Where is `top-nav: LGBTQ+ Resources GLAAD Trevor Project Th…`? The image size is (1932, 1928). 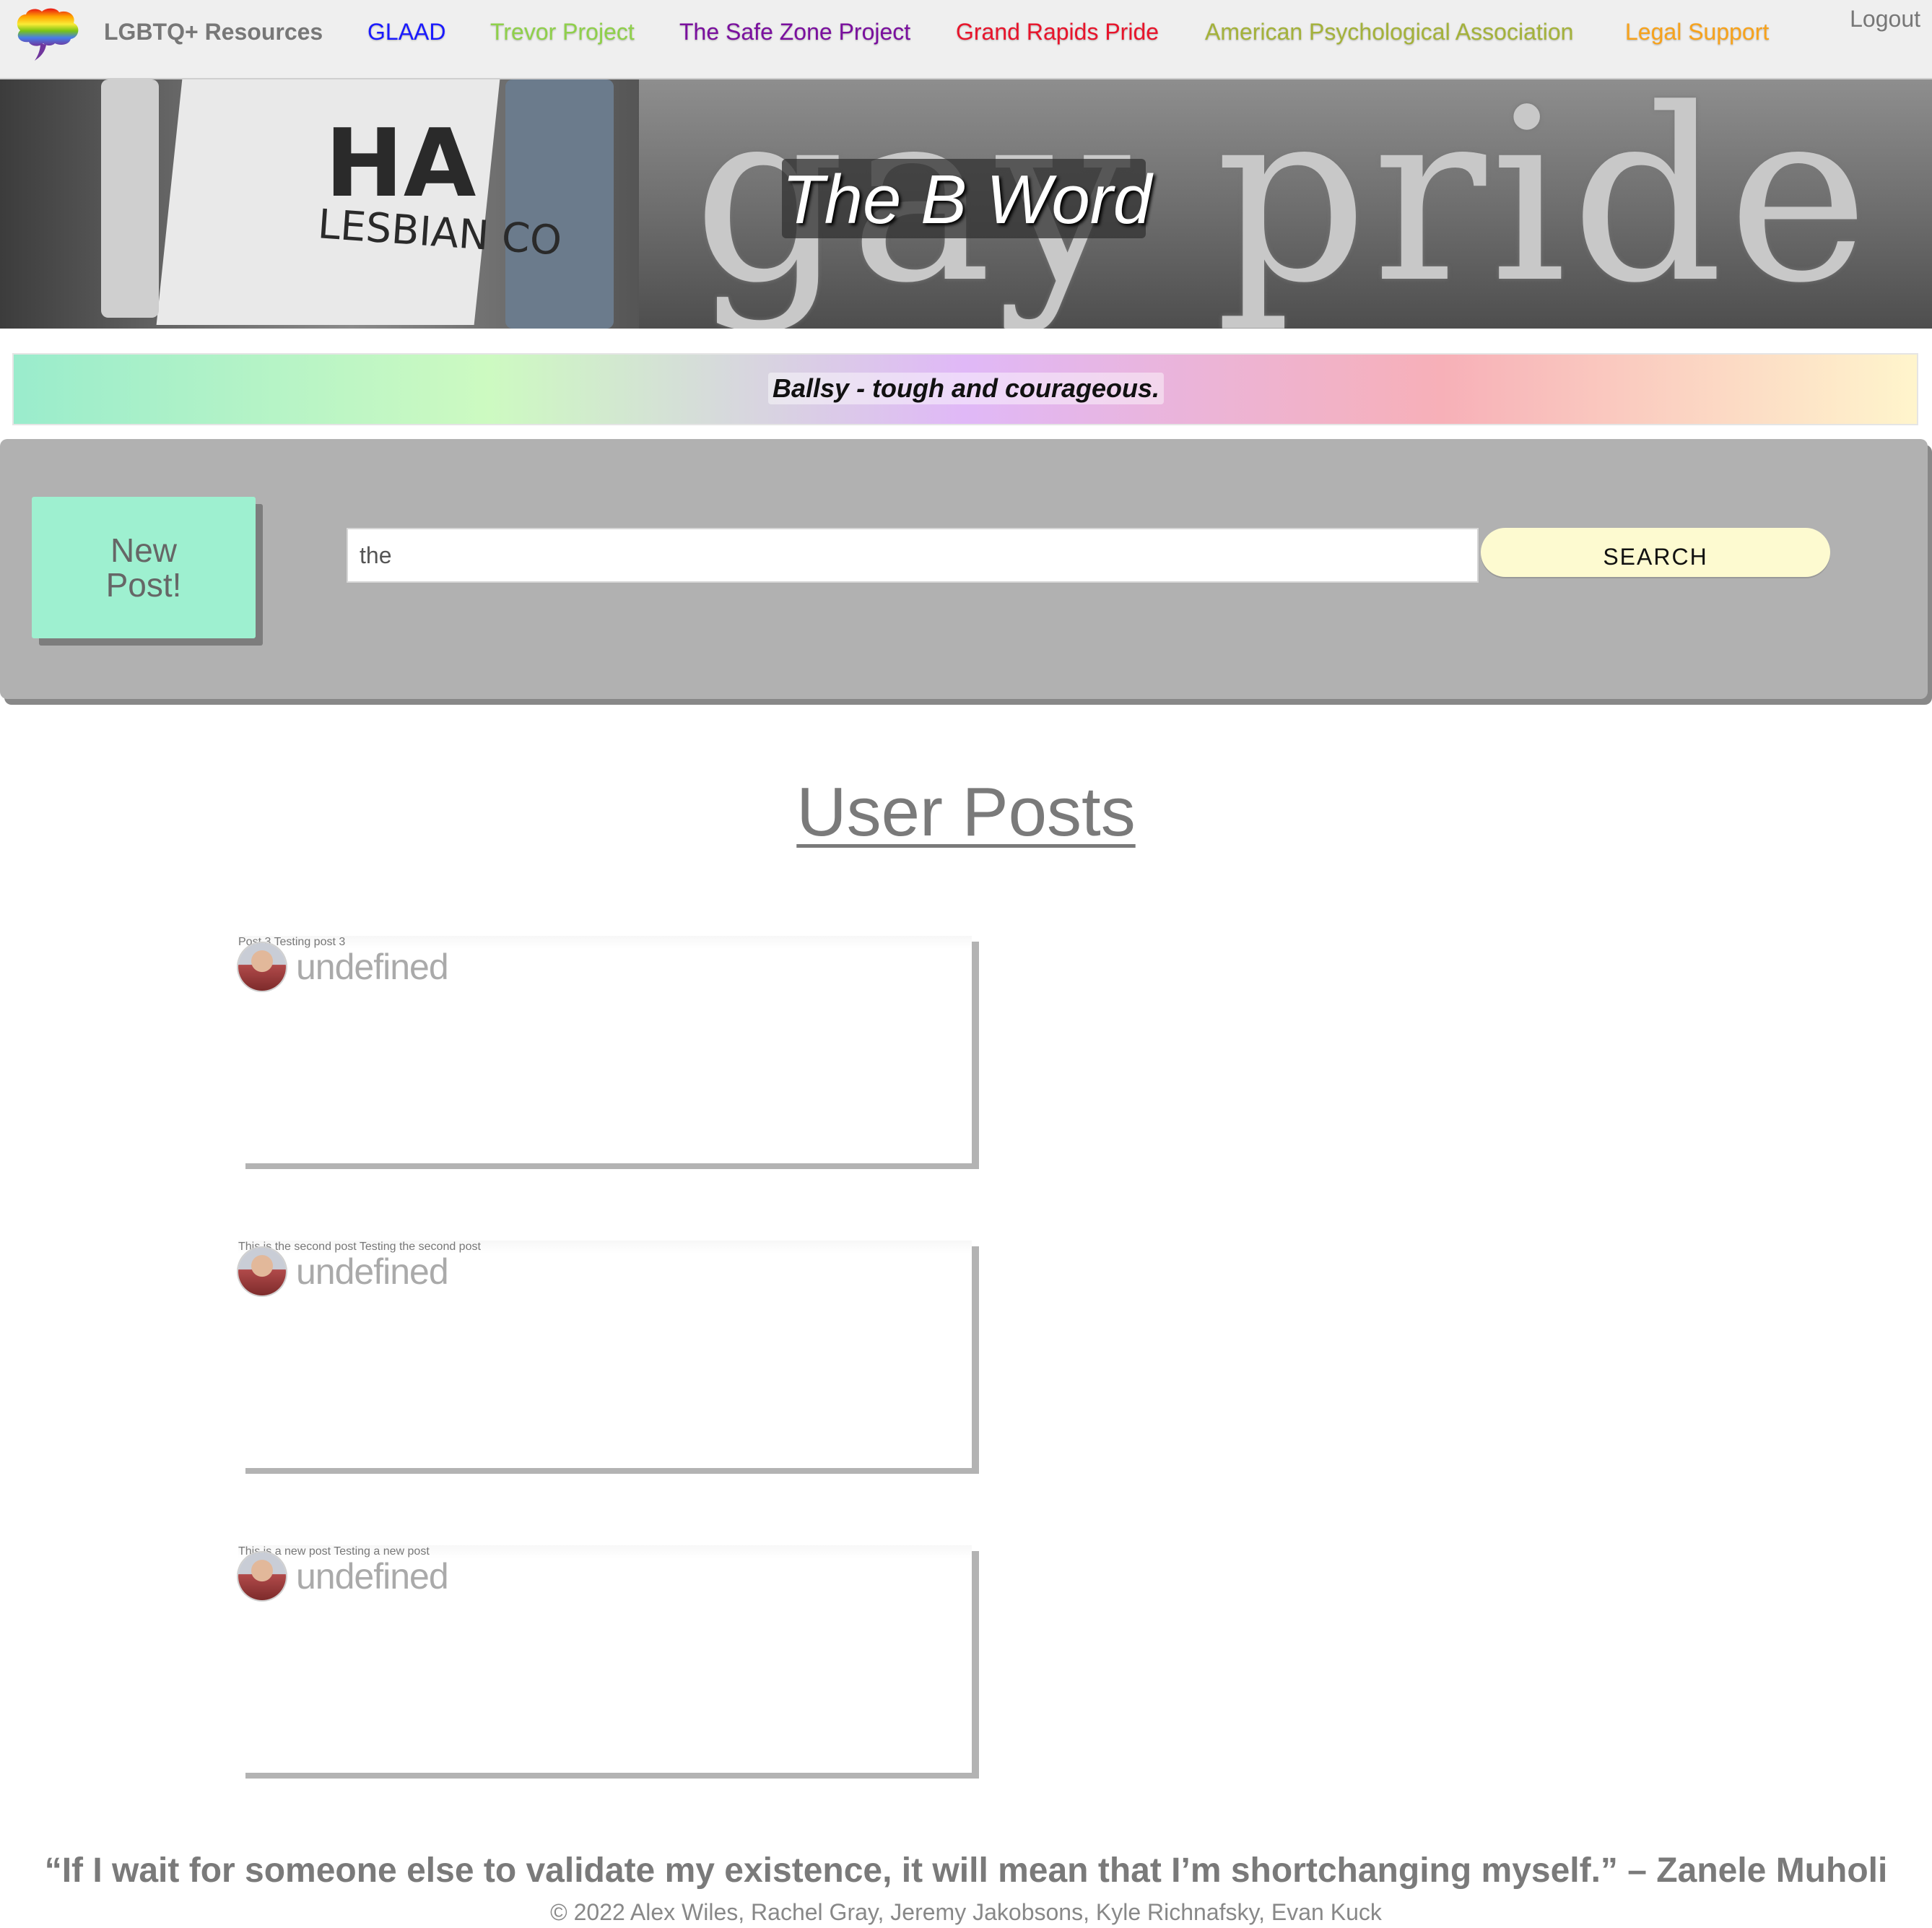 top-nav: LGBTQ+ Resources GLAAD Trevor Project Th… is located at coordinates (966, 39).